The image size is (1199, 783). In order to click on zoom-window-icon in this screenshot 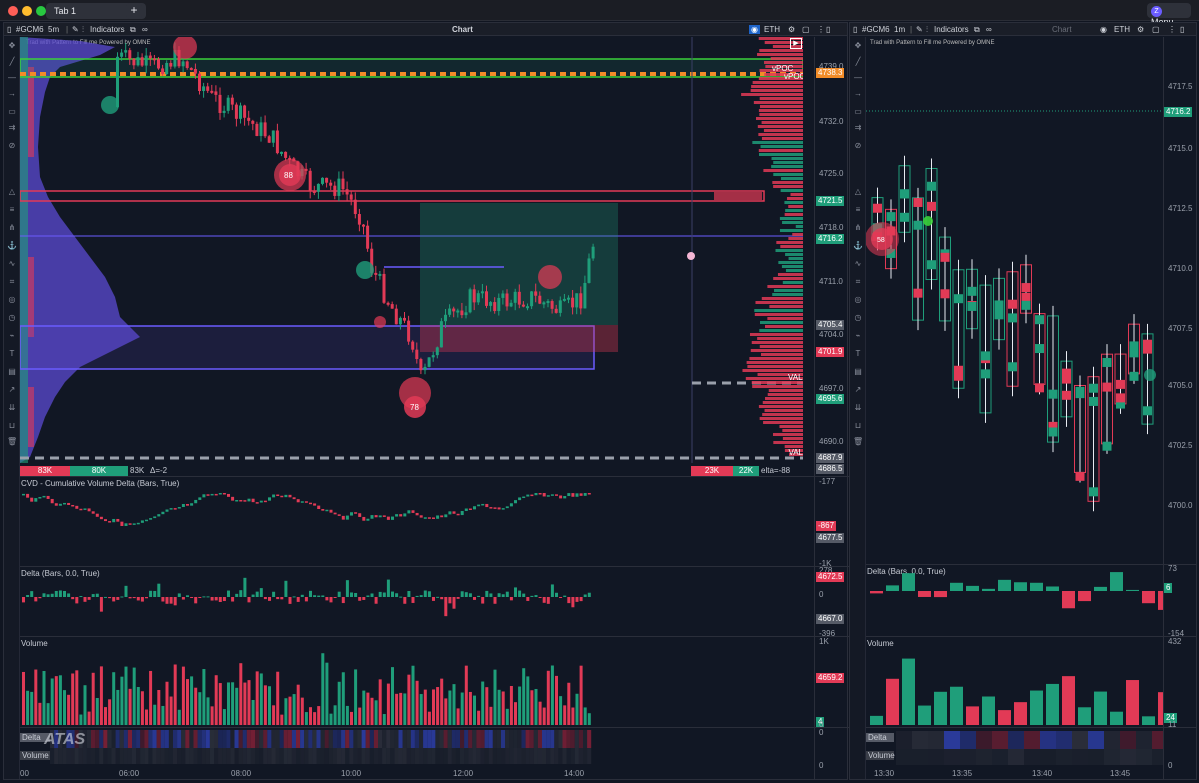, I will do `click(41, 11)`.